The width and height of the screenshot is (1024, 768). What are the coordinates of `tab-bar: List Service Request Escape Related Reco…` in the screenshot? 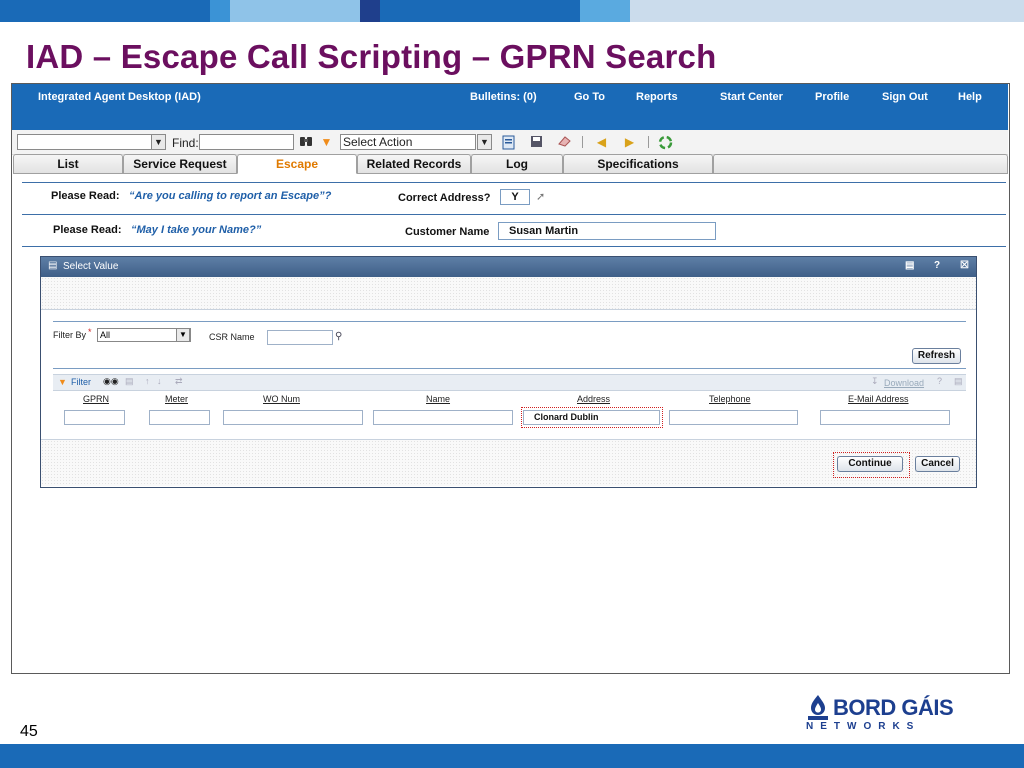 It's located at (510, 164).